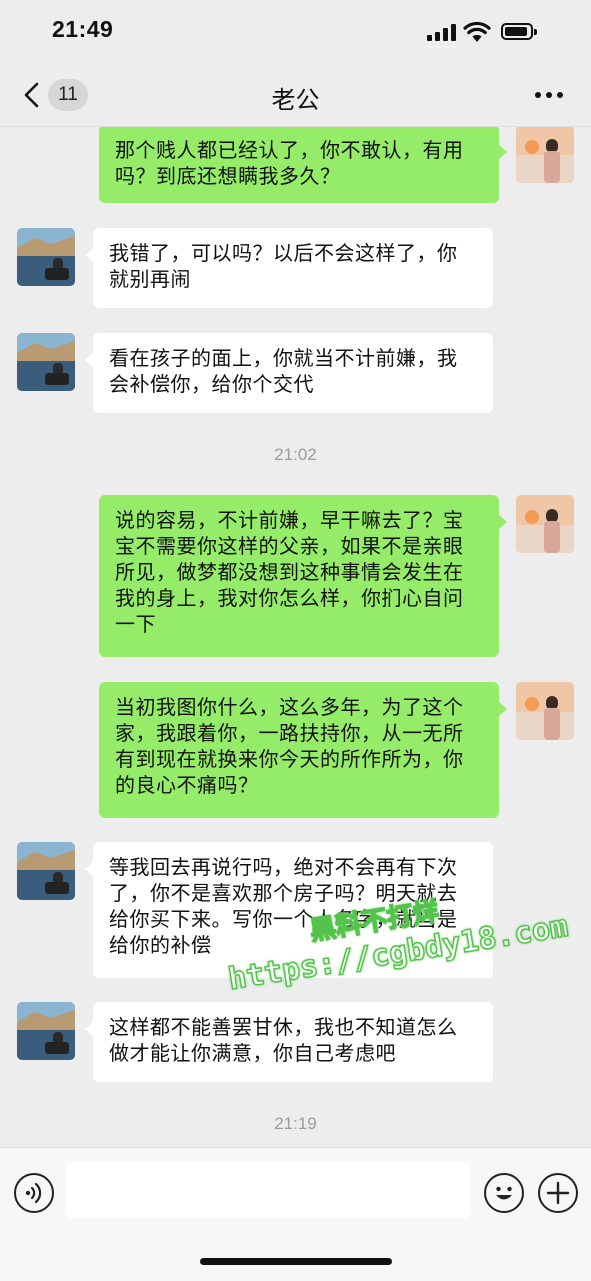  What do you see at coordinates (289, 268) in the screenshot?
I see `incoming-message: 我错了，可以吗？以后不会这样了，你就别再闹` at bounding box center [289, 268].